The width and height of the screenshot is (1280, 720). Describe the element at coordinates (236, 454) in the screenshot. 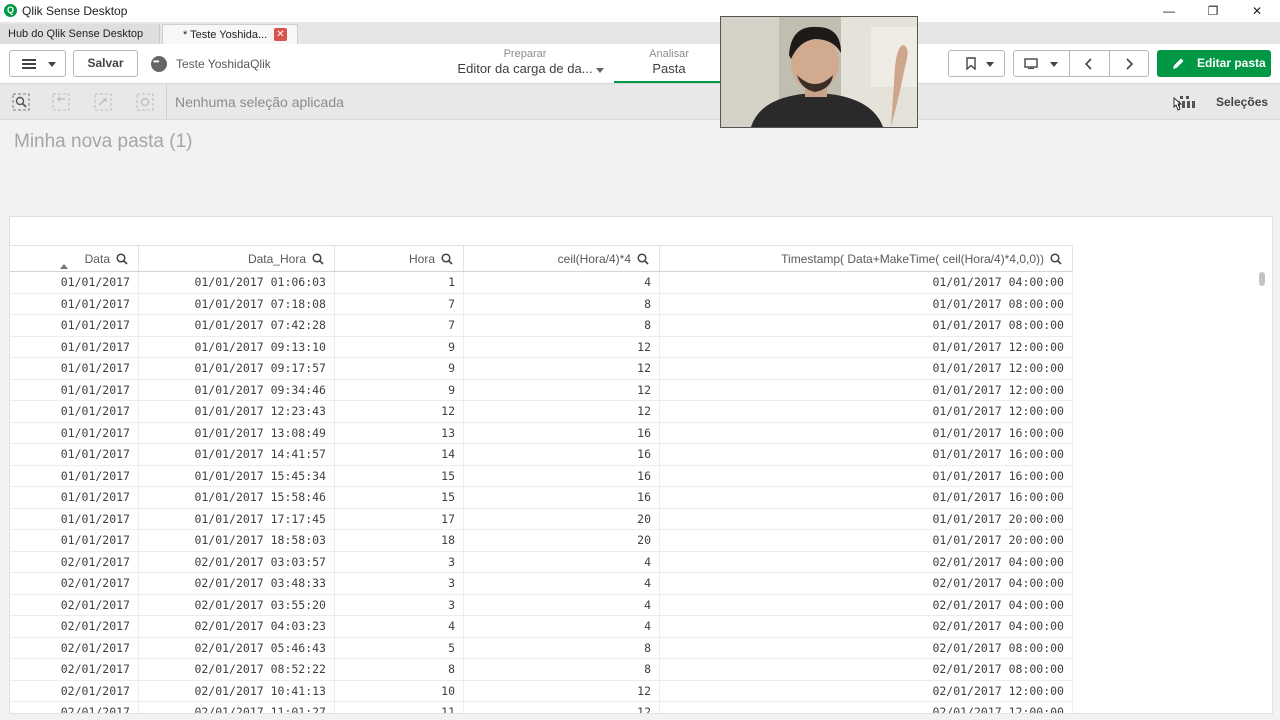

I see `cell-data-hora: 01/01/2017 14:41:57` at that location.